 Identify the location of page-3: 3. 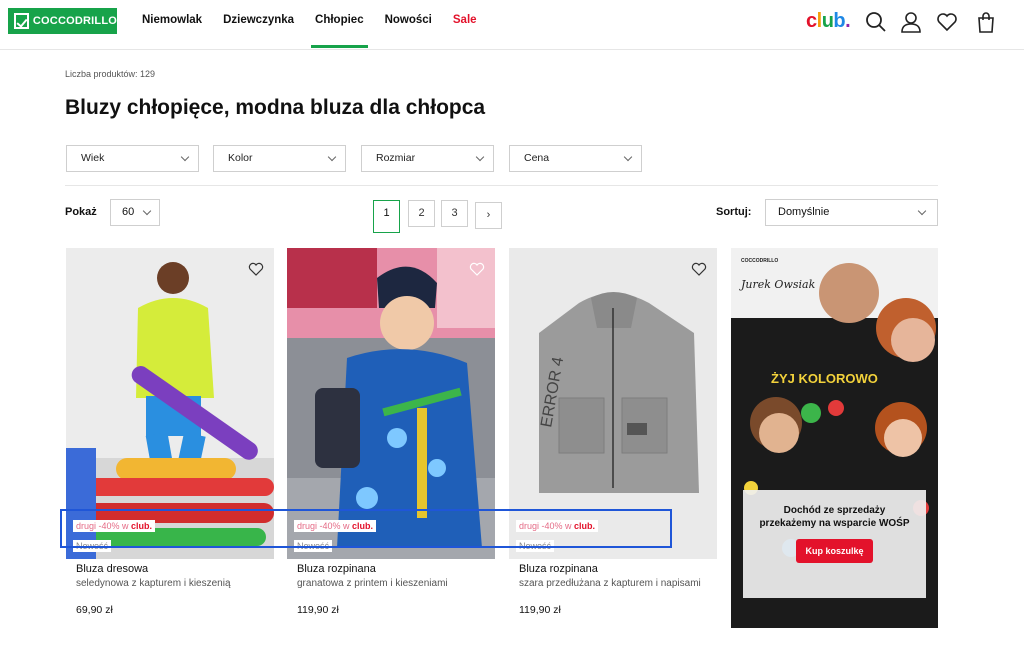
(454, 213).